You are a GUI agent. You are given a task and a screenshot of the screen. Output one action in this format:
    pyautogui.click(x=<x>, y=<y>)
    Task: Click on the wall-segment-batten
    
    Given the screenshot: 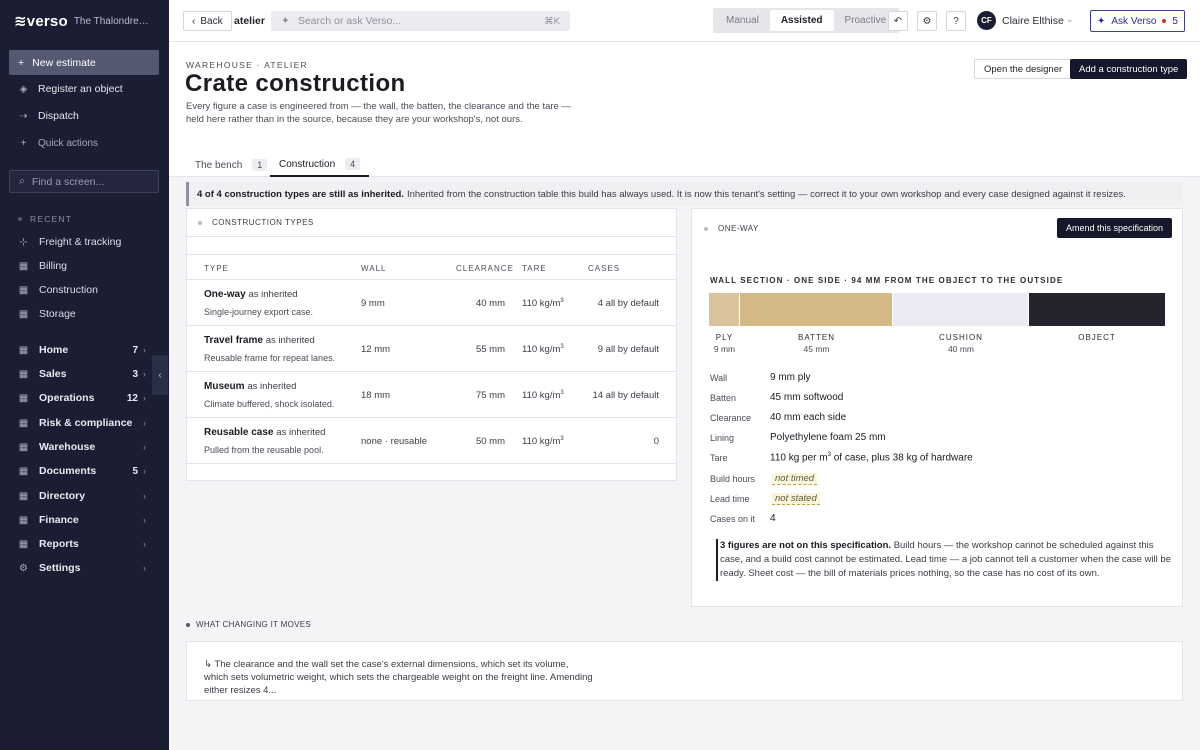 What is the action you would take?
    pyautogui.click(x=816, y=309)
    